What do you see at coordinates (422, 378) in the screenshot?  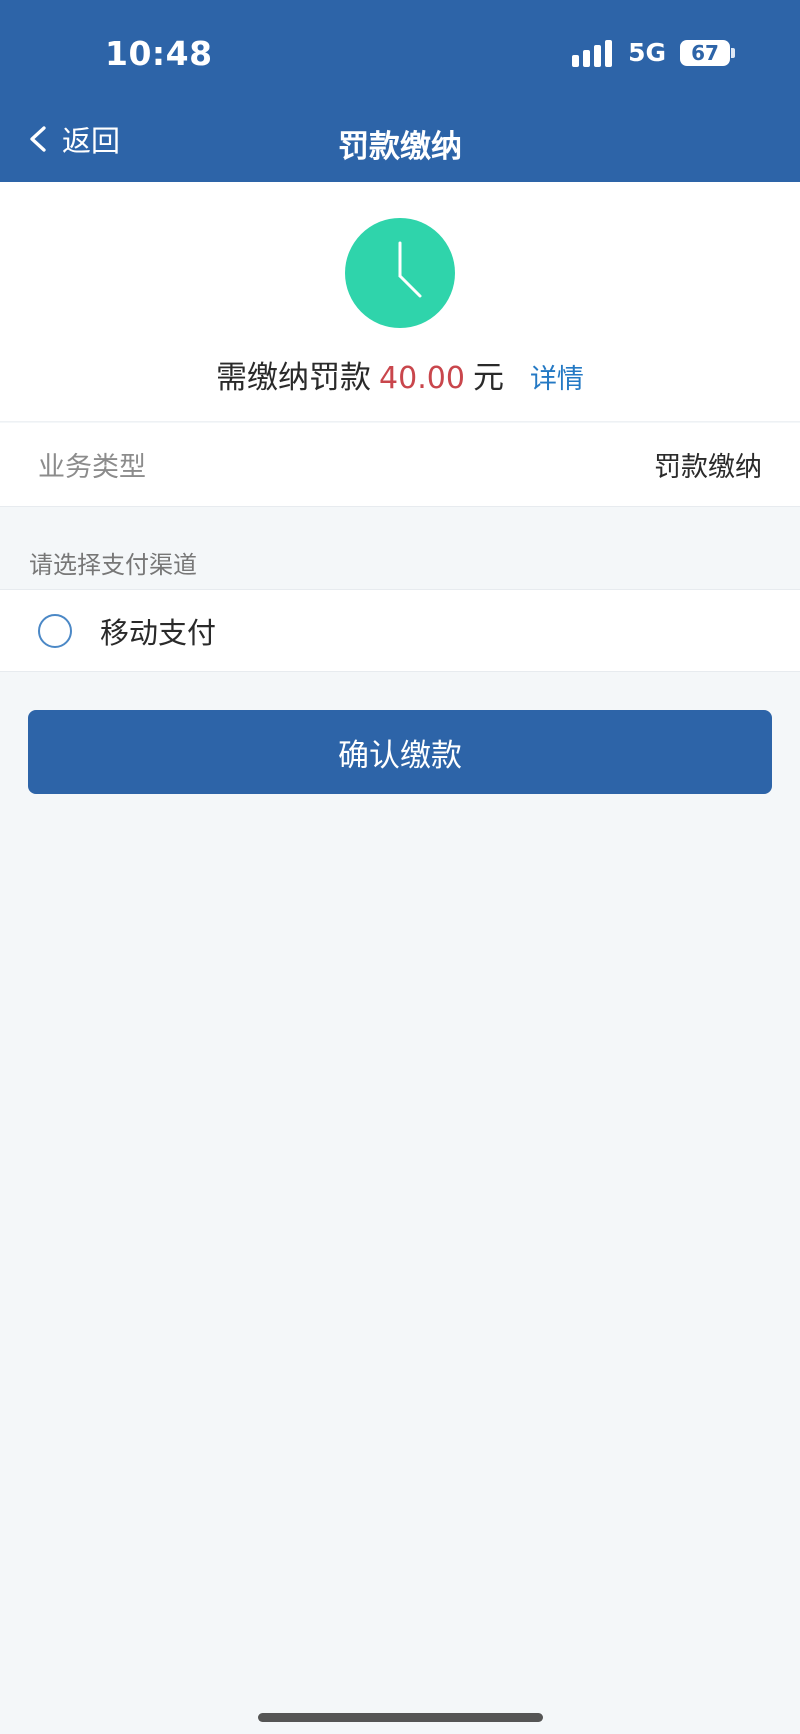 I see `fine-amount: 40.00` at bounding box center [422, 378].